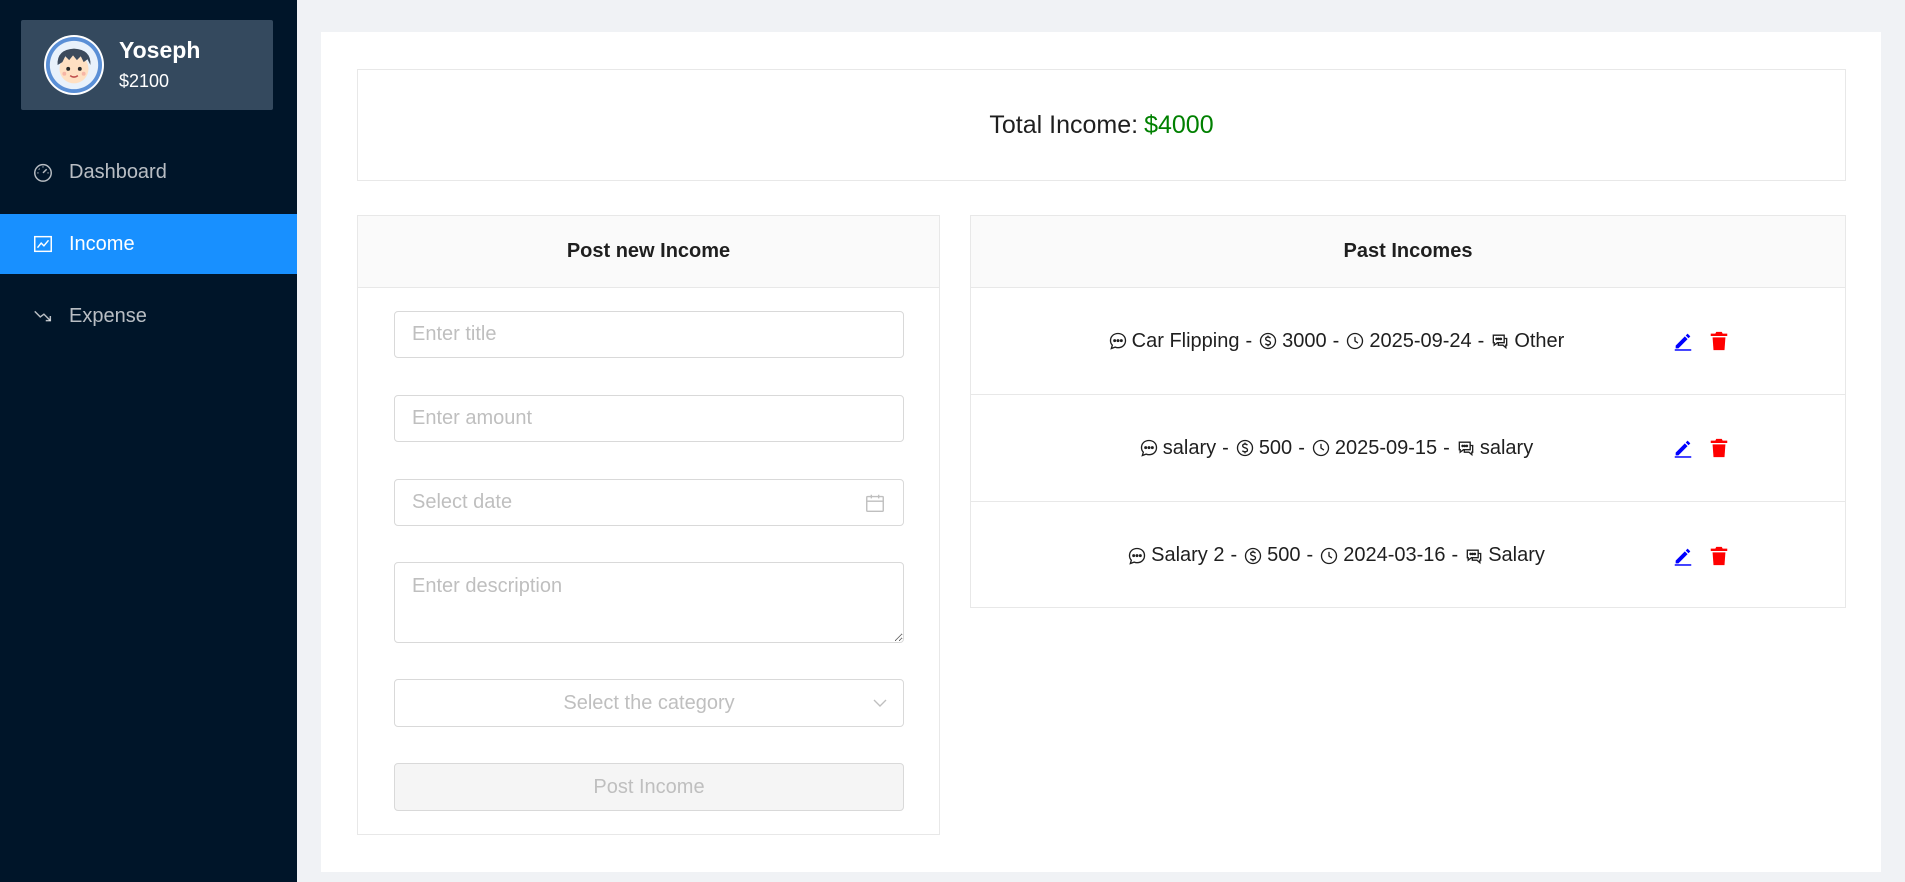 The width and height of the screenshot is (1905, 882). What do you see at coordinates (1408, 252) in the screenshot?
I see `past-incomes-title: Past Incomes` at bounding box center [1408, 252].